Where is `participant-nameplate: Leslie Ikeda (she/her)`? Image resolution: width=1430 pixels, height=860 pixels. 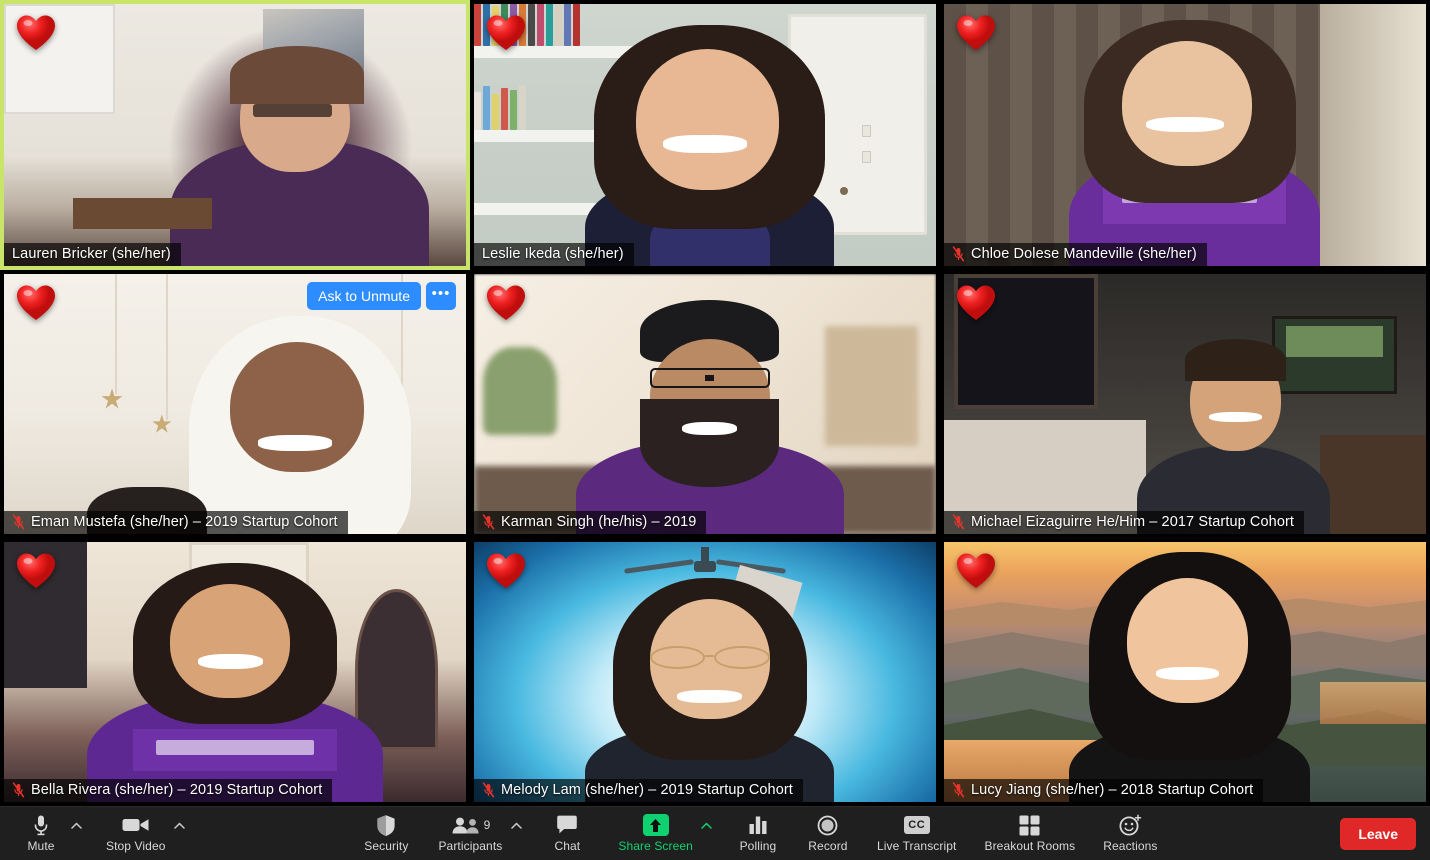 participant-nameplate: Leslie Ikeda (she/her) is located at coordinates (554, 254).